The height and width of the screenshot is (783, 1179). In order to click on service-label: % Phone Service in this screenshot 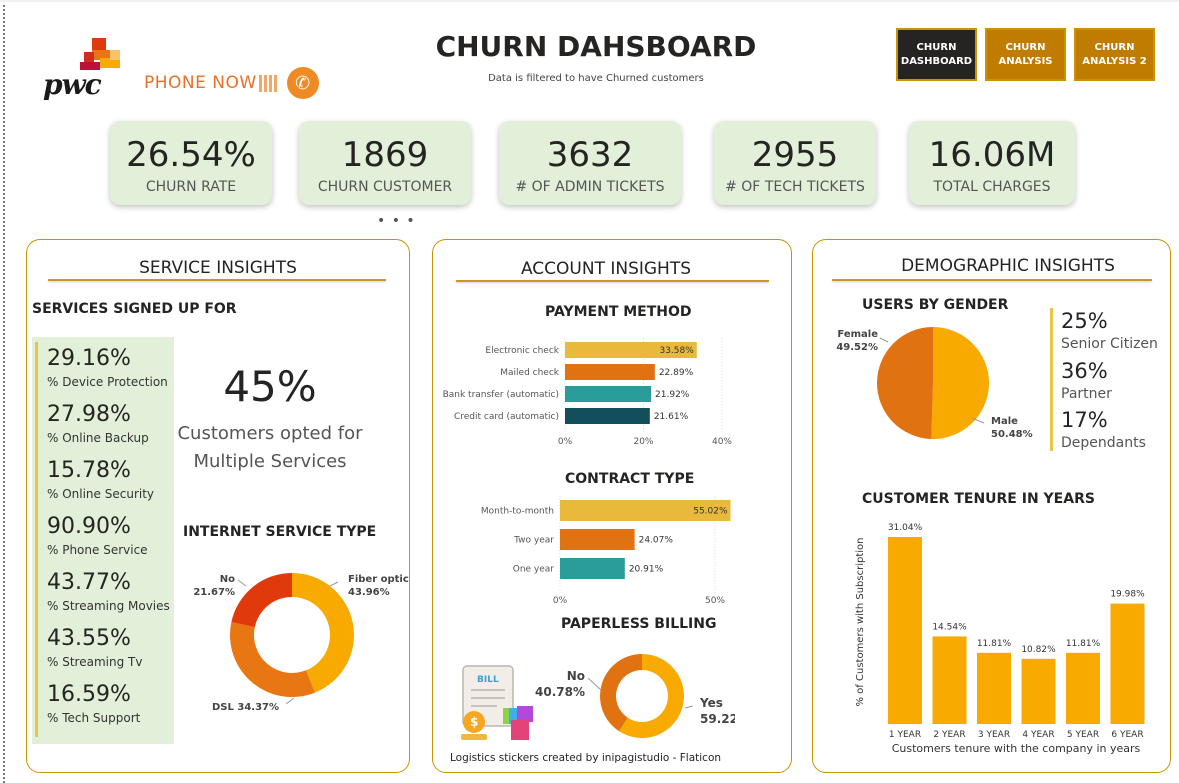, I will do `click(97, 550)`.